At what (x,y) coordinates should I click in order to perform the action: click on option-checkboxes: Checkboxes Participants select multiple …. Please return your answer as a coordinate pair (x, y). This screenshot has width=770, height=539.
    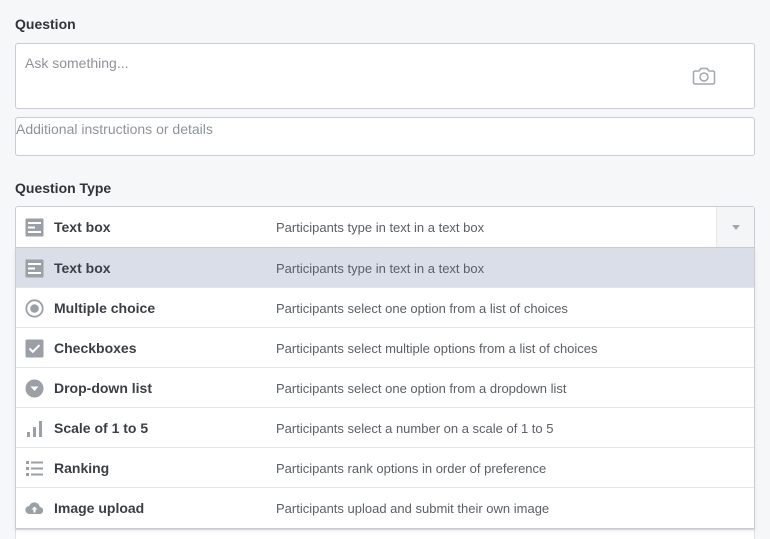
    Looking at the image, I should click on (385, 348).